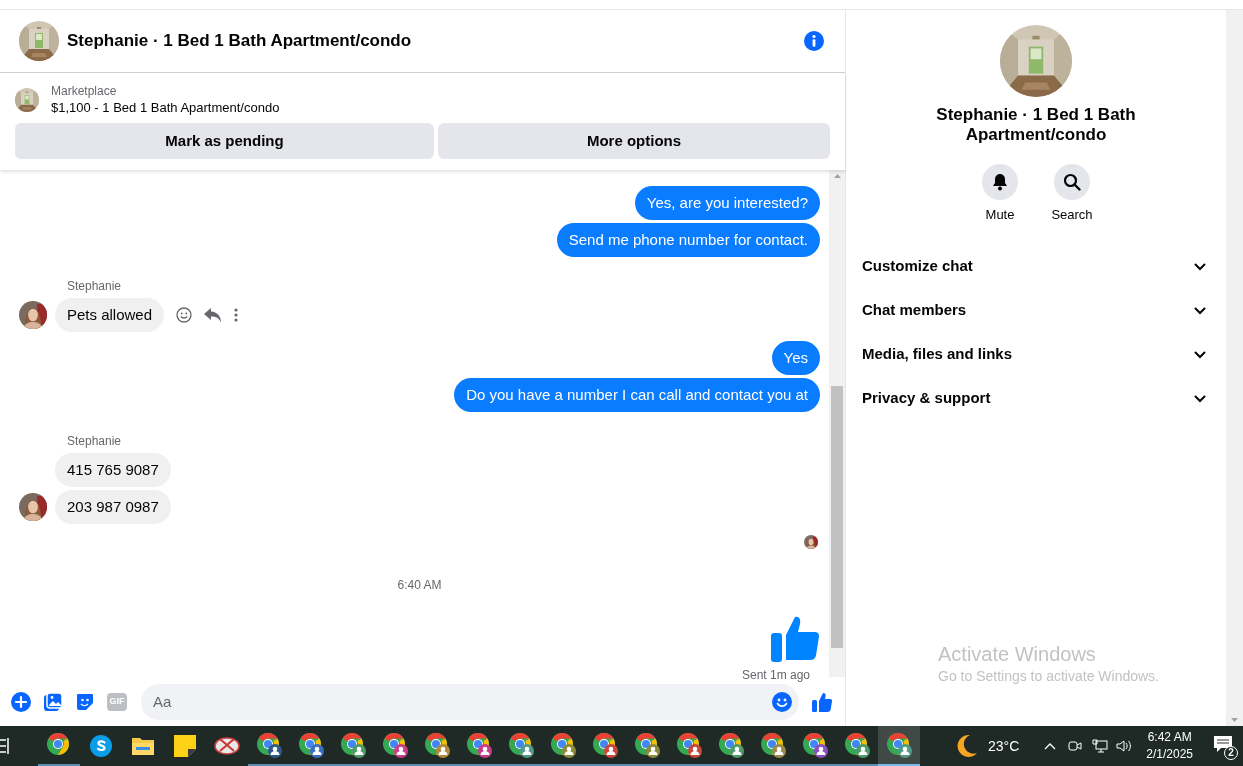  I want to click on chat-title: Stephanie · 1 Bed 1 Bath Apartment/condo, so click(239, 41).